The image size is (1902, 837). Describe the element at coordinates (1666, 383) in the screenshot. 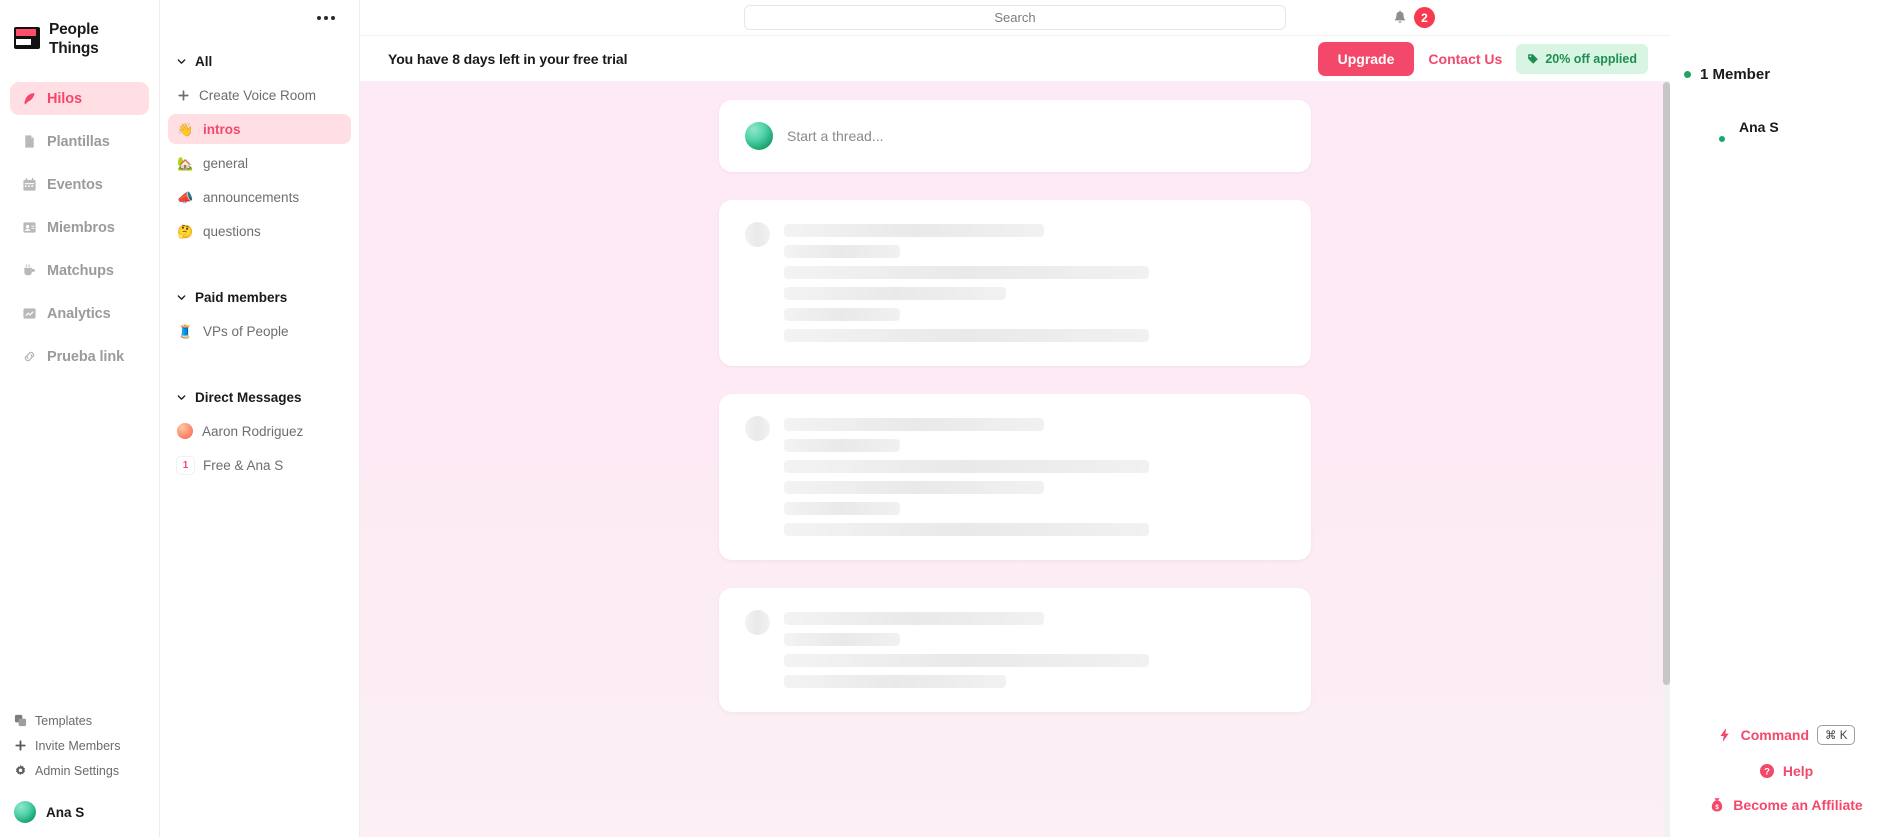

I see `scrollbar-thumb` at that location.